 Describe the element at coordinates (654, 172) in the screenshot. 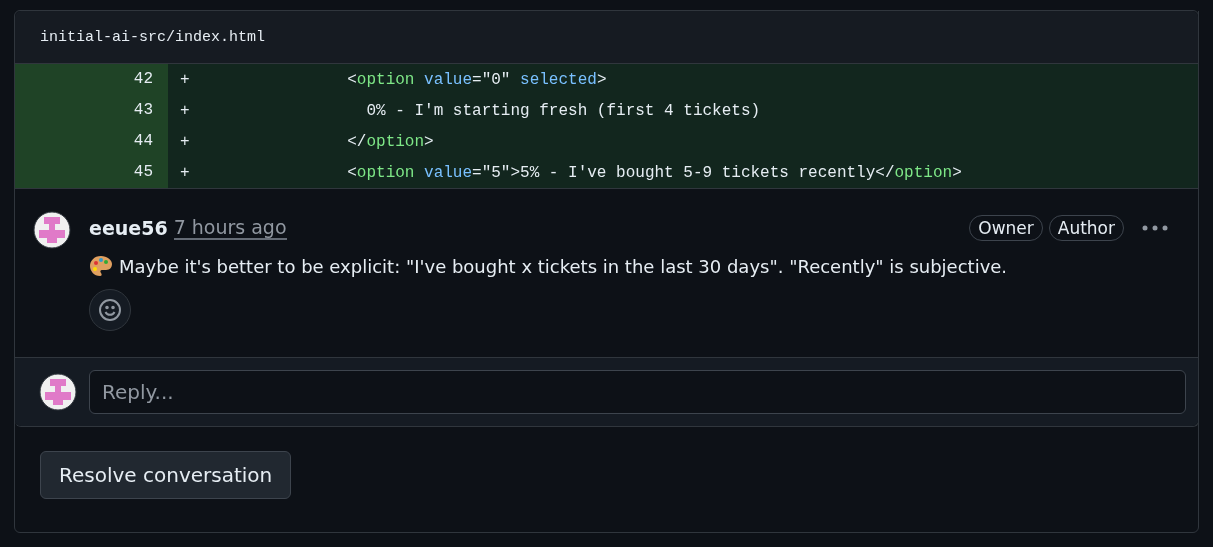

I see `code-line: <option value="5">5% - I've bought 5-9 tickets recently</option>` at that location.